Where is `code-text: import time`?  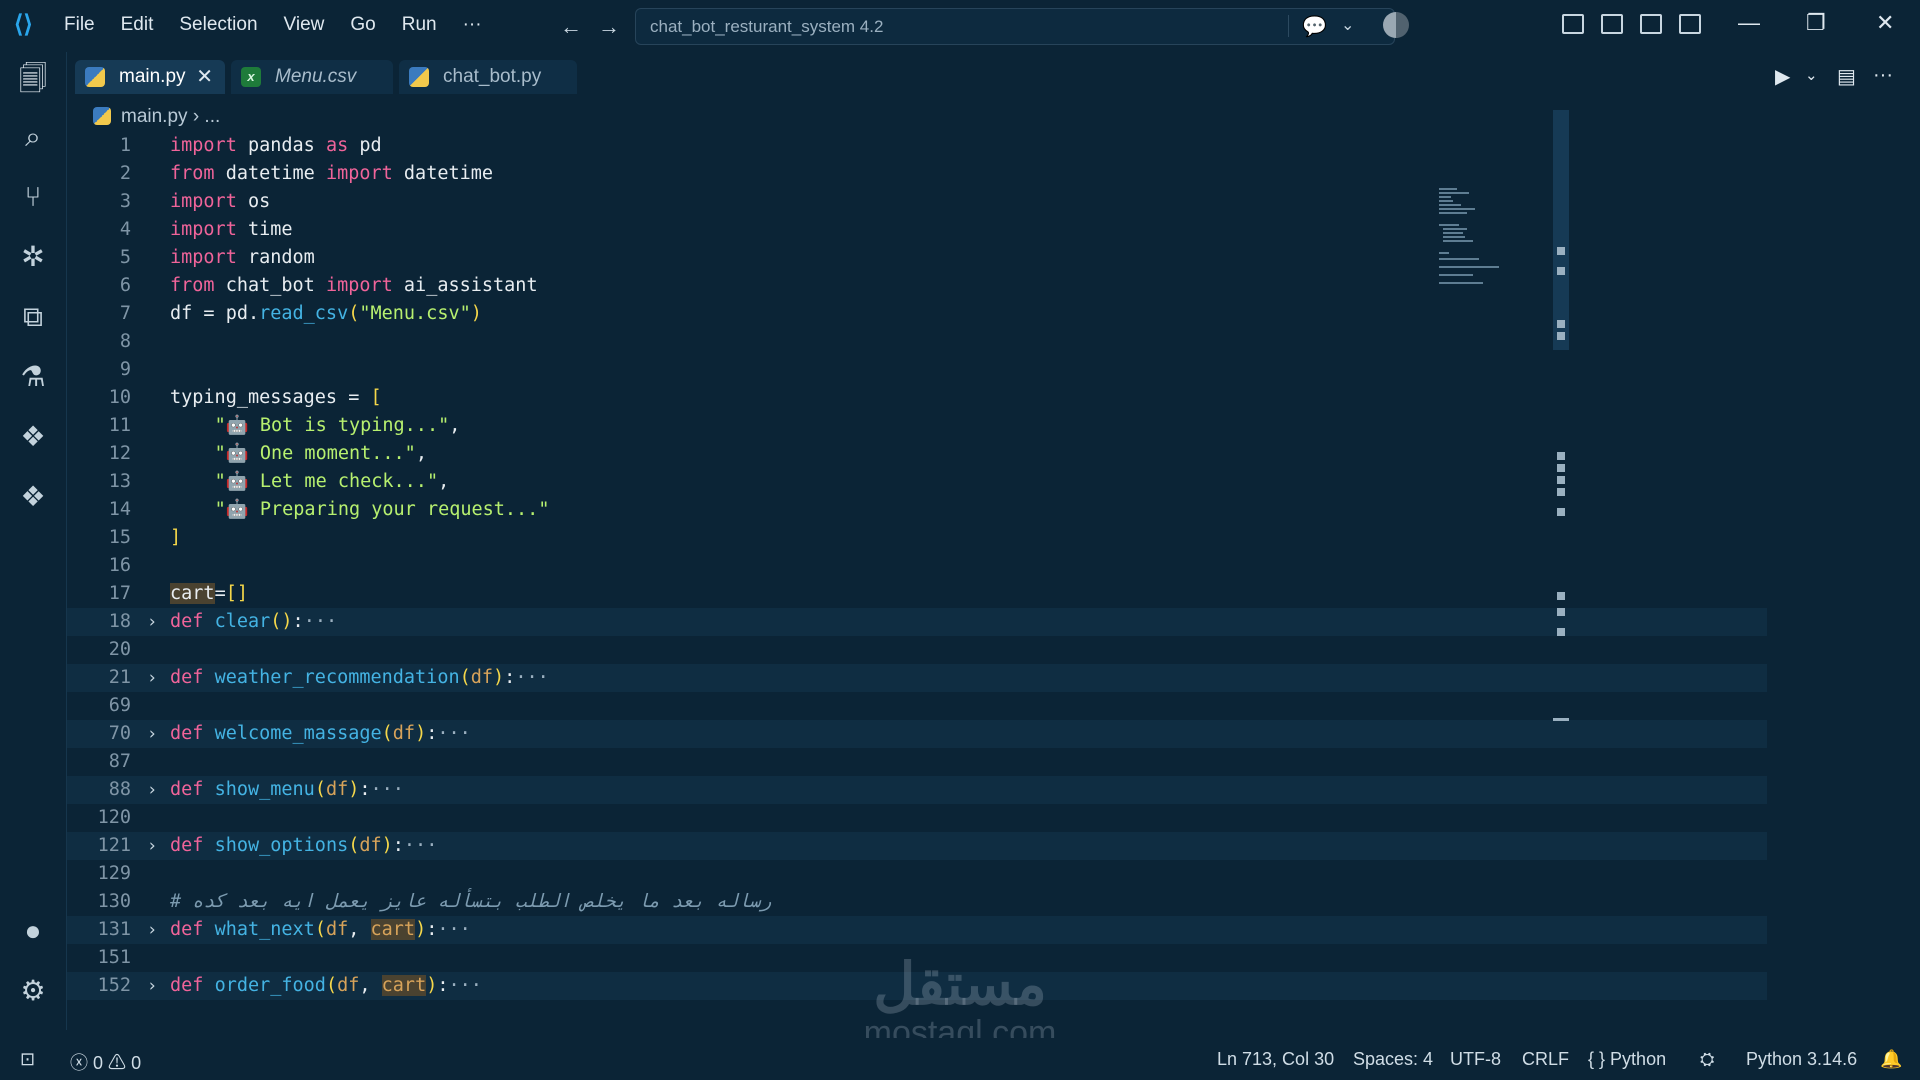 code-text: import time is located at coordinates (231, 229).